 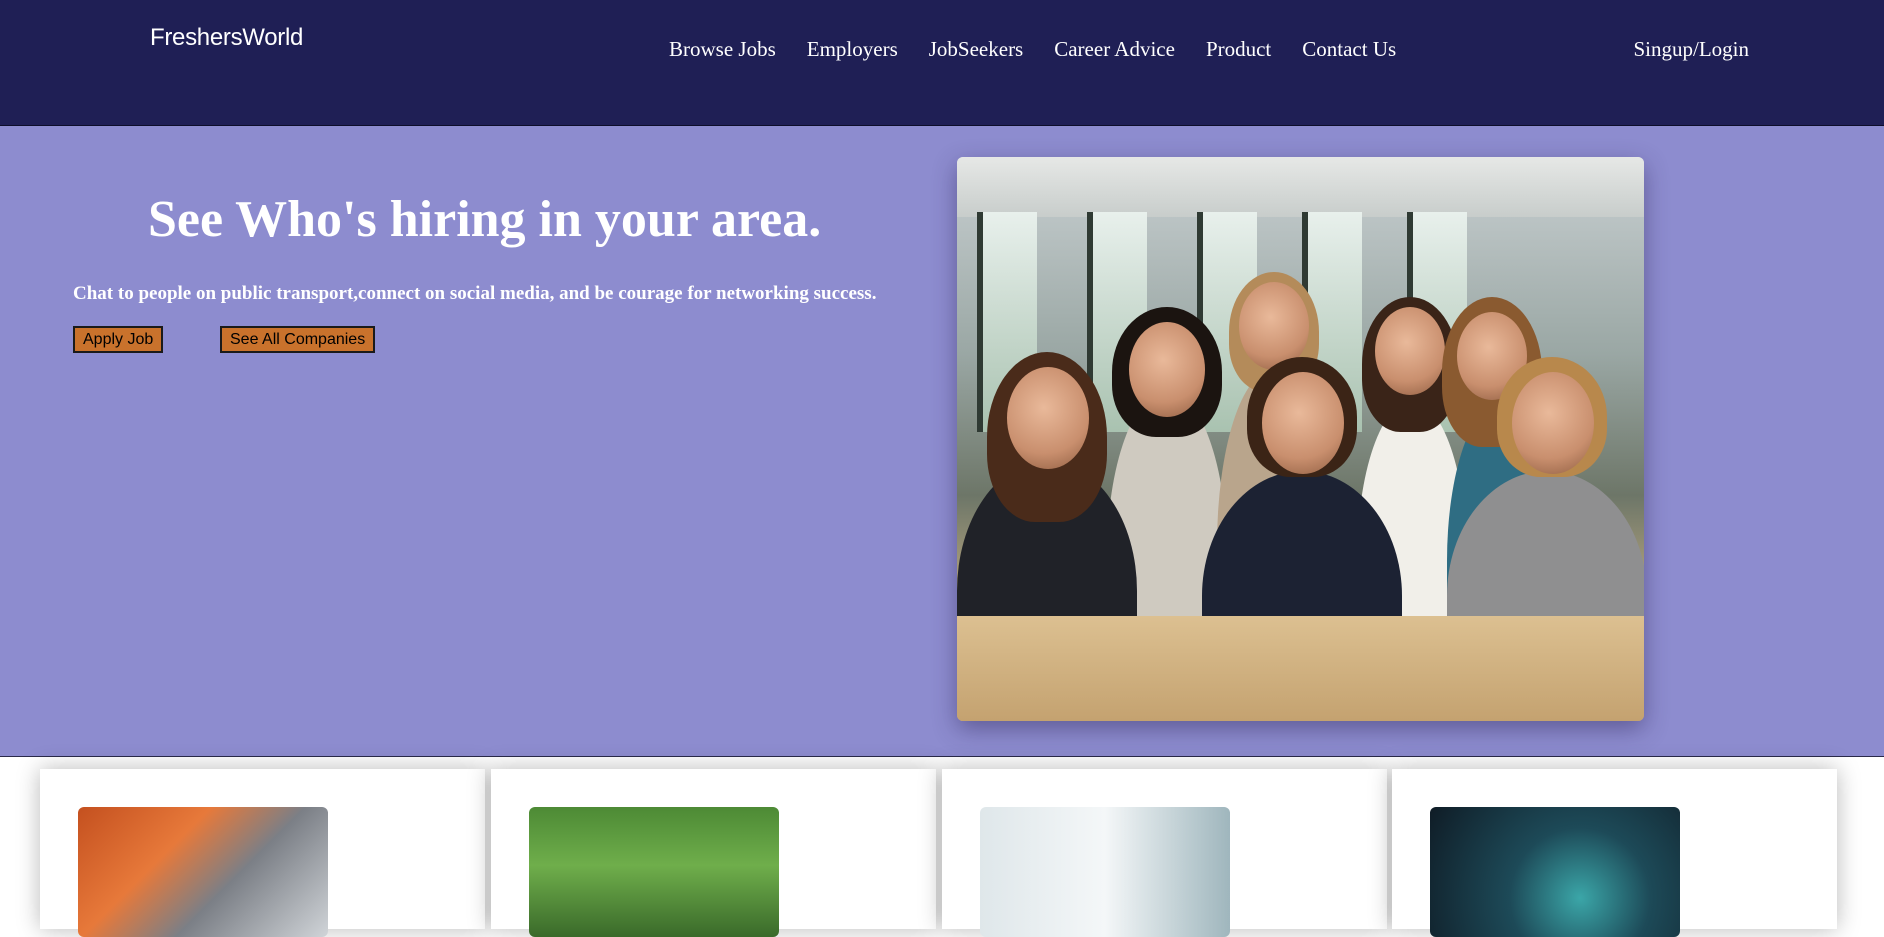 I want to click on photo-desk, so click(x=1300, y=668).